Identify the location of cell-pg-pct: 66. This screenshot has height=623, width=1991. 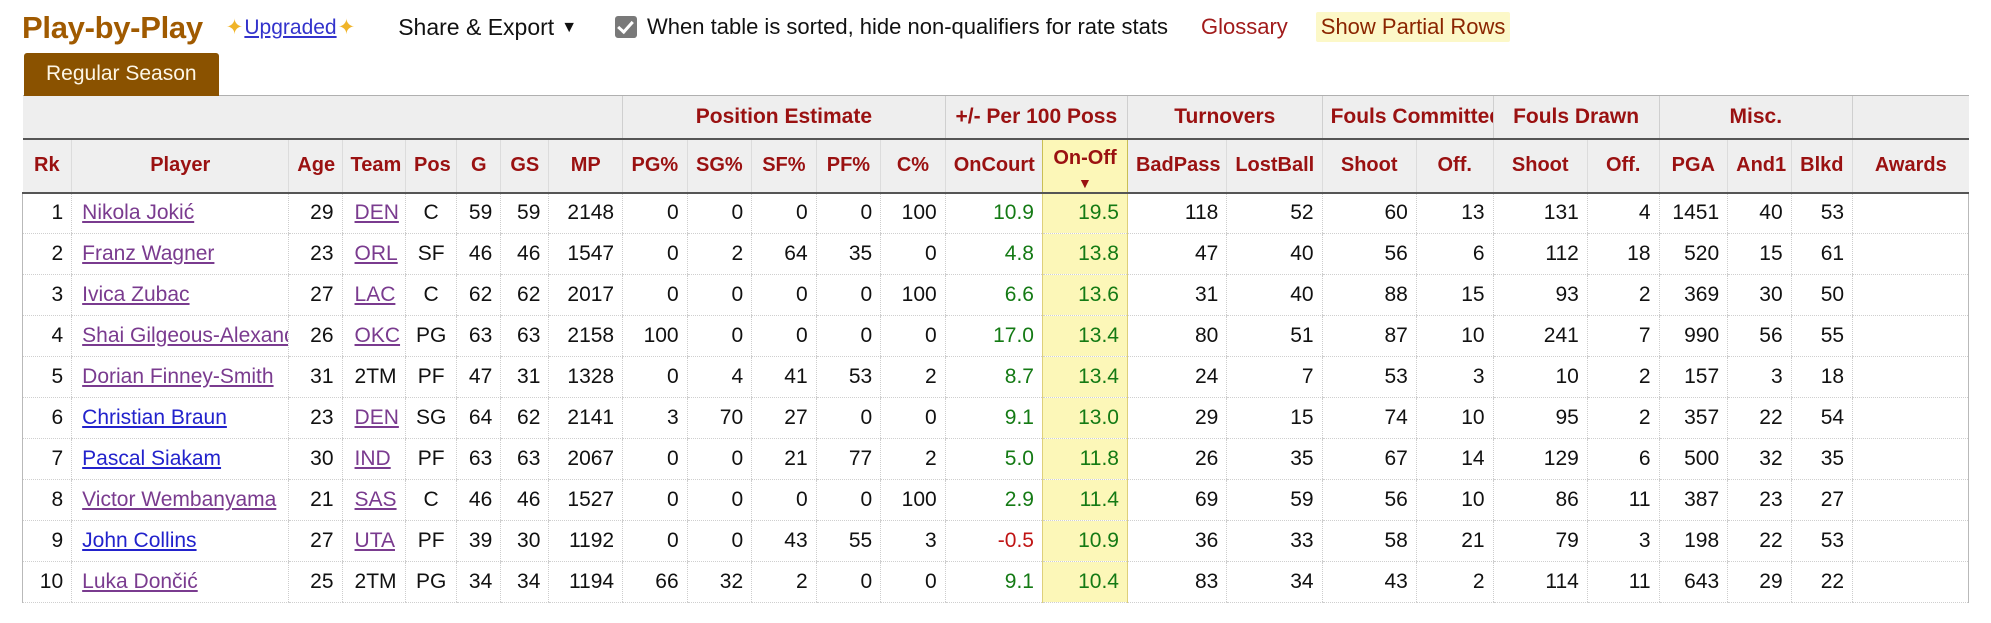
(655, 582).